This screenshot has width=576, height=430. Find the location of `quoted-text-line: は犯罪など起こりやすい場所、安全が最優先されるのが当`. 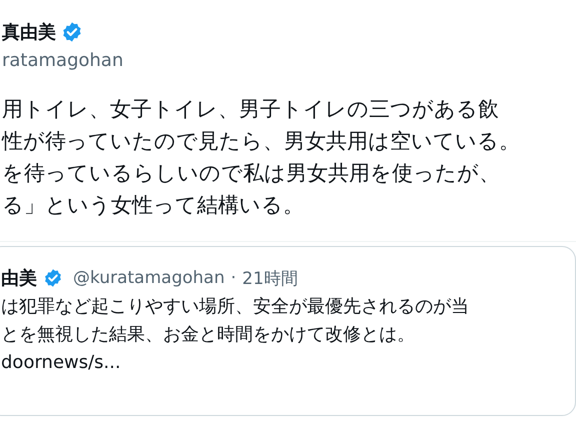

quoted-text-line: は犯罪など起こりやすい場所、安全が最優先されるのが当 is located at coordinates (235, 307).